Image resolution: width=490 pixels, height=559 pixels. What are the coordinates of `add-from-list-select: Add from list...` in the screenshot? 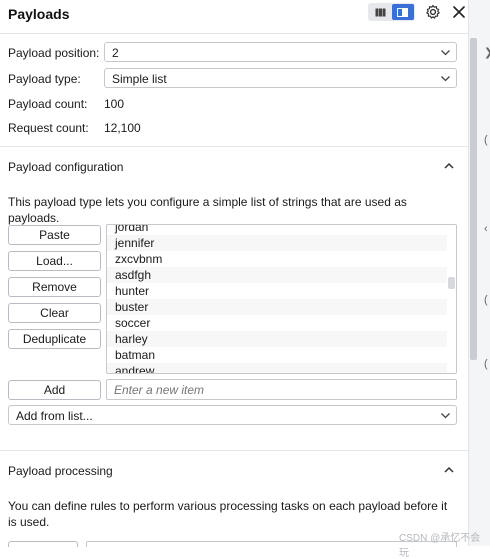 It's located at (232, 415).